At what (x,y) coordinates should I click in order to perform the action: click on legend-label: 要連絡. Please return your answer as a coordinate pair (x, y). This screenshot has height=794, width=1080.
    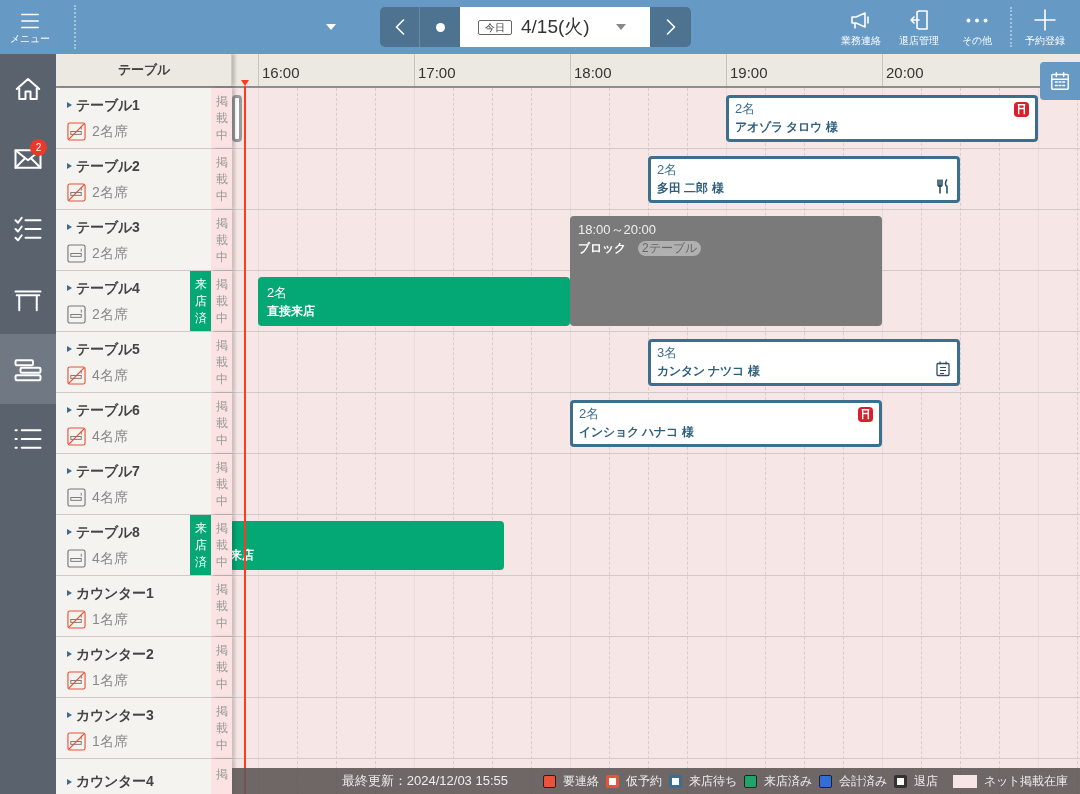
    Looking at the image, I should click on (581, 781).